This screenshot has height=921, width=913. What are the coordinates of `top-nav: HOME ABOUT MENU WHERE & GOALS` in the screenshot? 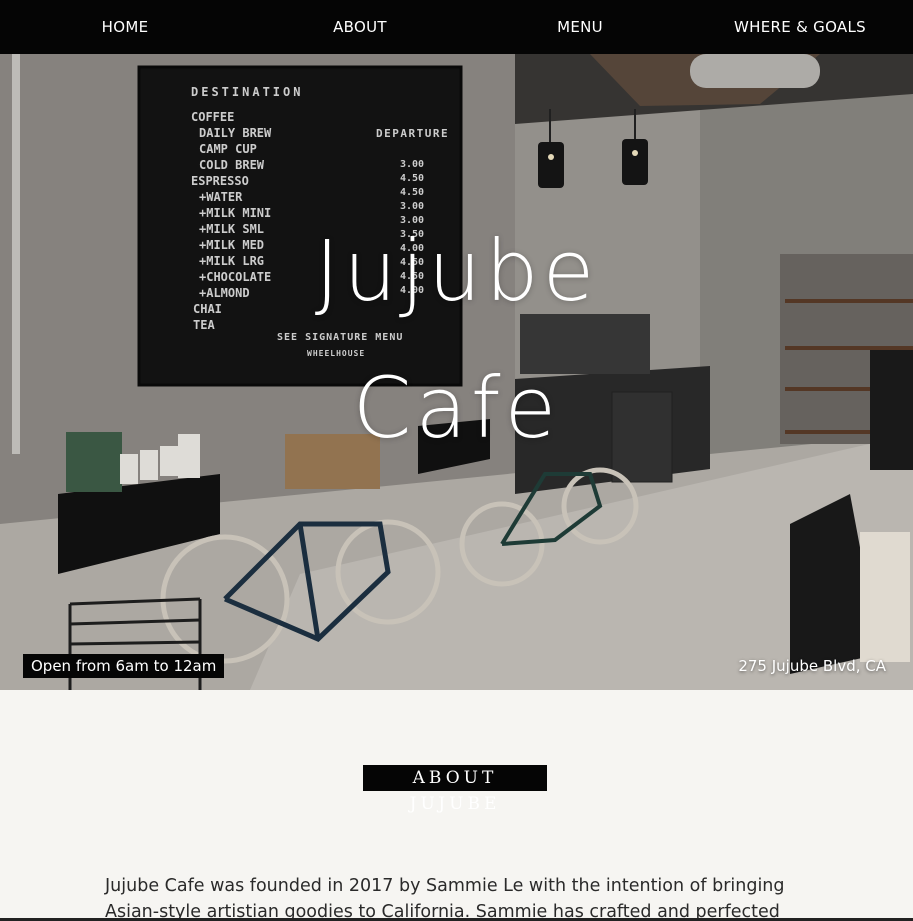 It's located at (456, 27).